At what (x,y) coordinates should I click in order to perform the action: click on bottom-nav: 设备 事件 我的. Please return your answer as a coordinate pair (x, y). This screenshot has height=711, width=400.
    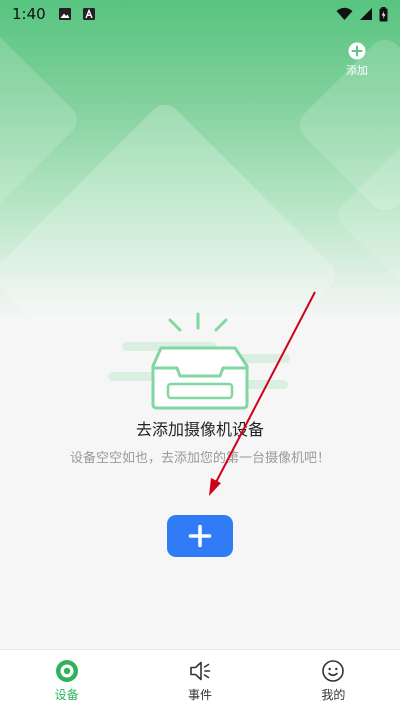
    Looking at the image, I should click on (200, 680).